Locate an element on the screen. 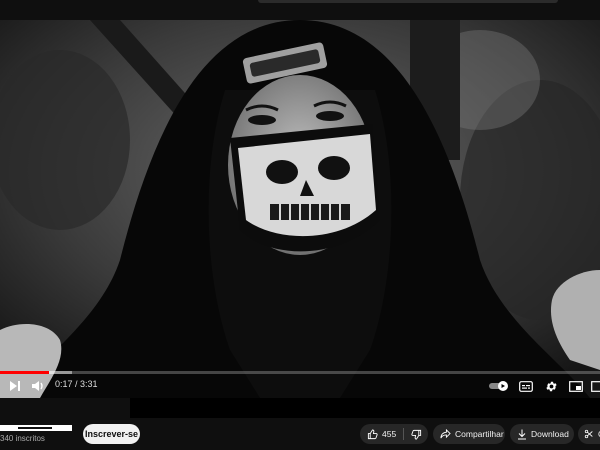 This screenshot has height=450, width=600. download-button: Download is located at coordinates (542, 434).